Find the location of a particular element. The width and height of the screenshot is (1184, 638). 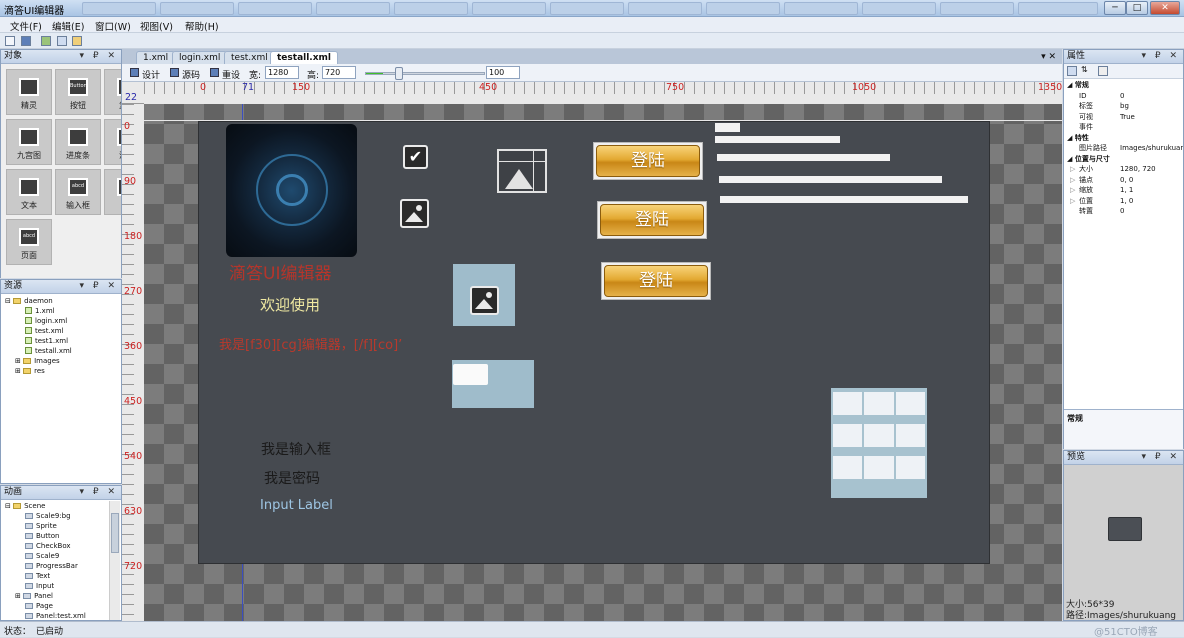

prop-value: 0, 0 is located at coordinates (1126, 180).